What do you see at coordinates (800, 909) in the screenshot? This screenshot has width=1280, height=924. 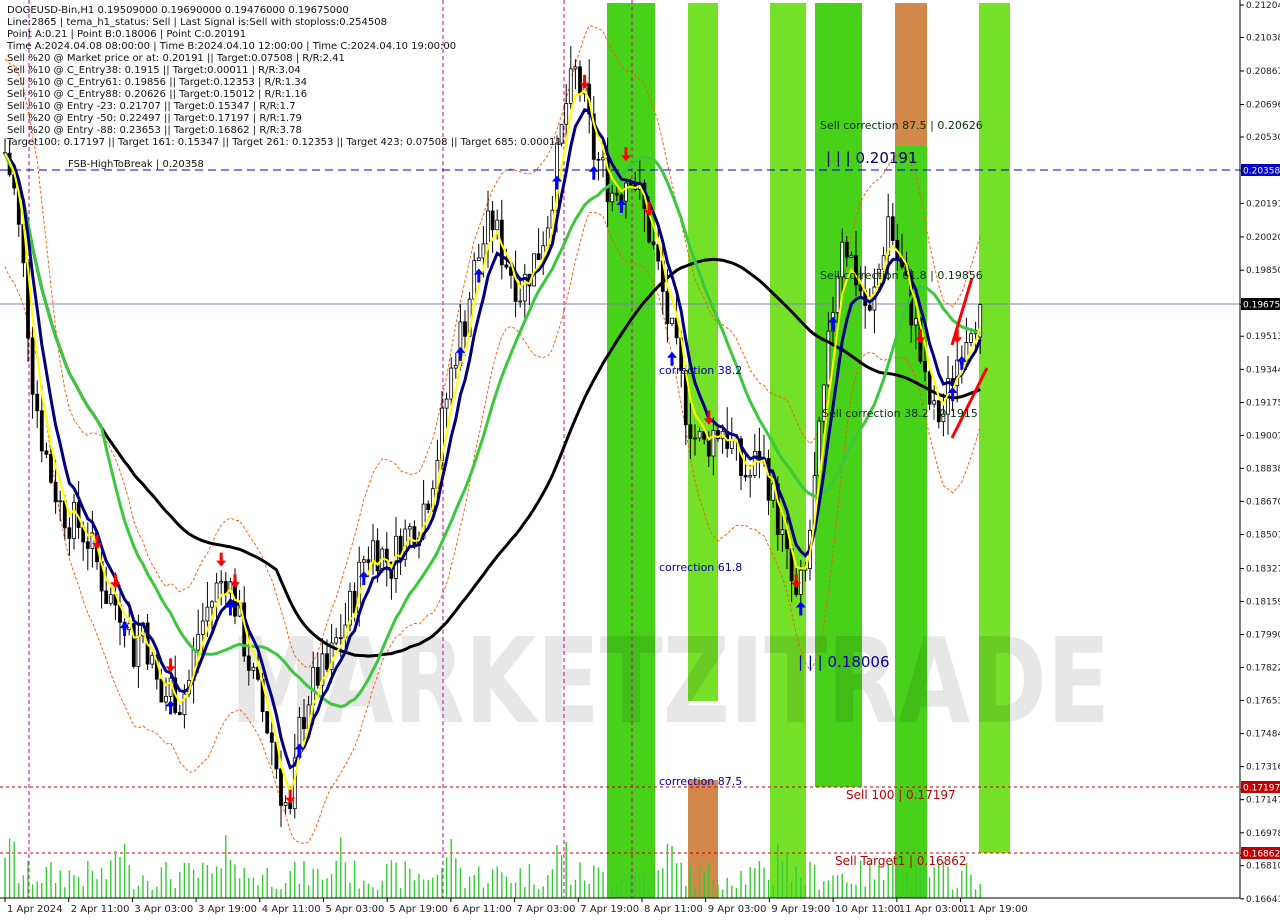 I see `x-tick-label: 9 Apr 19:00` at bounding box center [800, 909].